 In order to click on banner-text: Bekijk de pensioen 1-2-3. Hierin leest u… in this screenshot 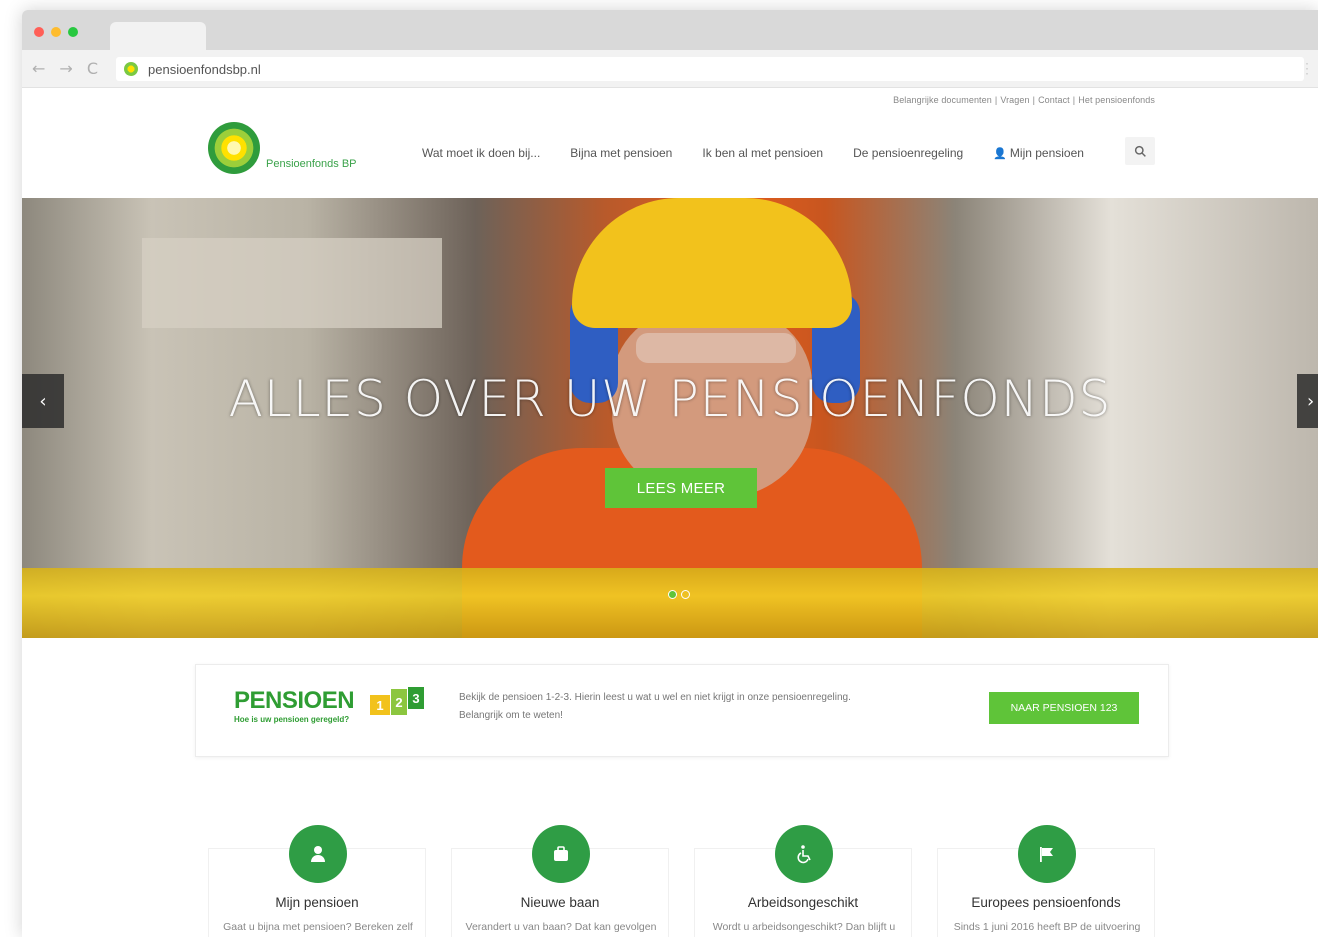, I will do `click(655, 706)`.